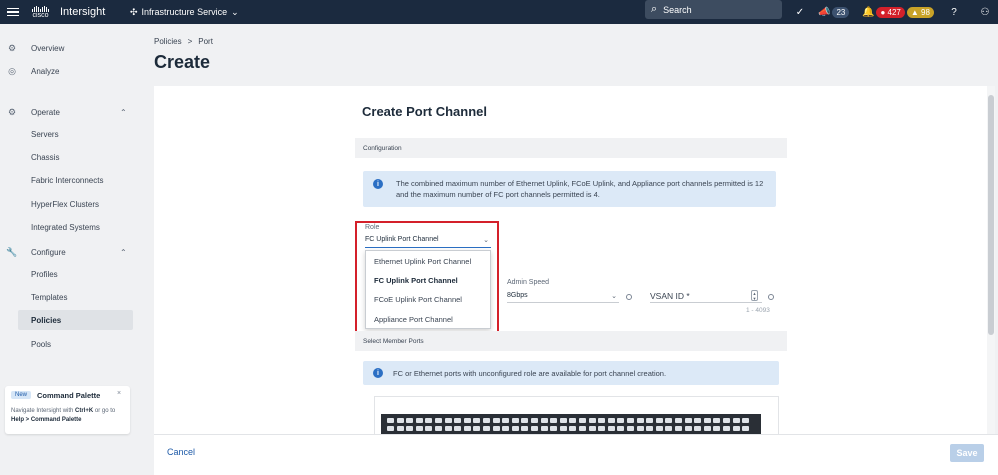 The image size is (998, 475). What do you see at coordinates (72, 204) in the screenshot?
I see `sidebar-item-hyperflex-clusters: HyperFlex Clusters` at bounding box center [72, 204].